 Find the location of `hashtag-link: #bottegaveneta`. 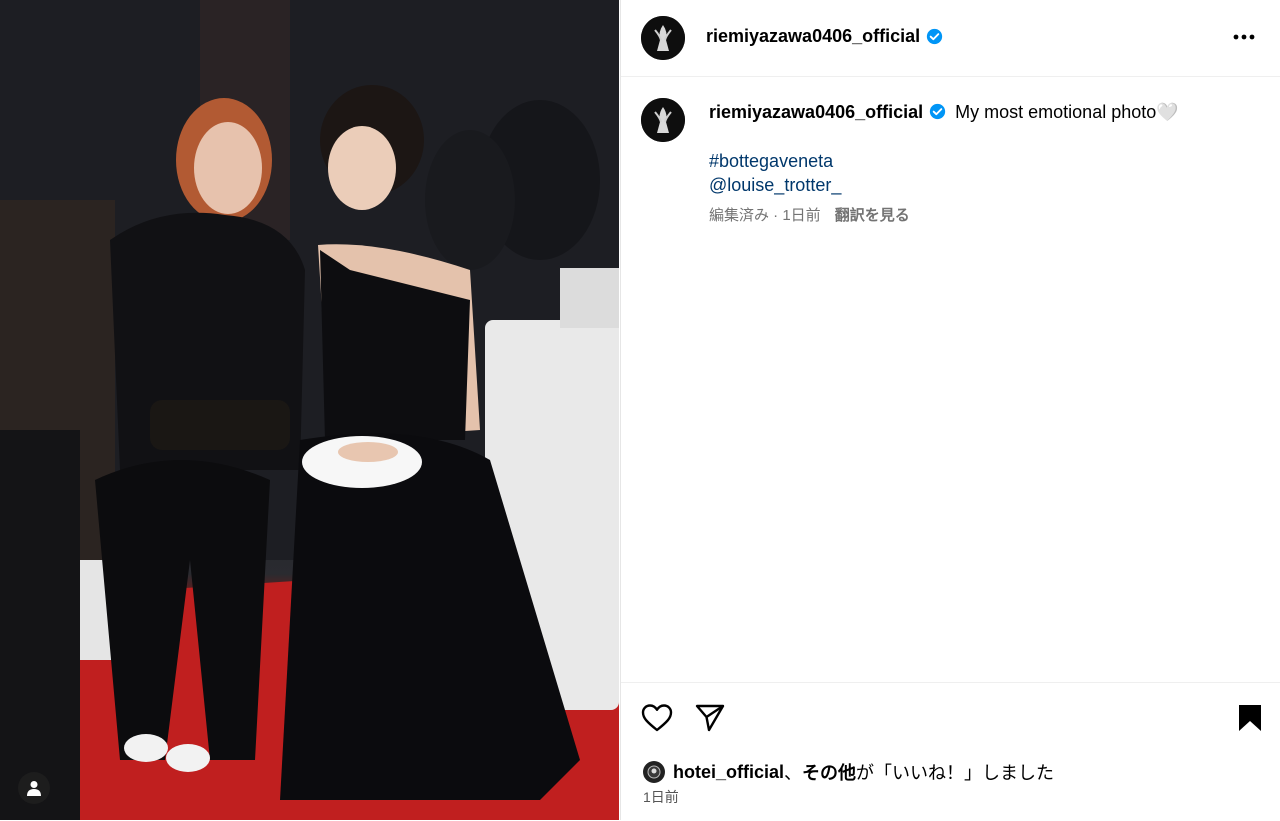

hashtag-link: #bottegaveneta is located at coordinates (775, 161).